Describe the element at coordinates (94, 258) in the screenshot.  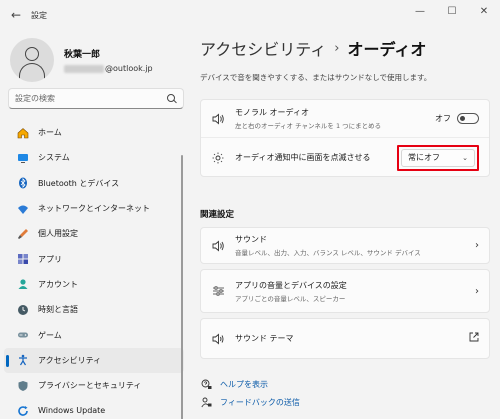
I see `nav-item-apps: アプリ` at that location.